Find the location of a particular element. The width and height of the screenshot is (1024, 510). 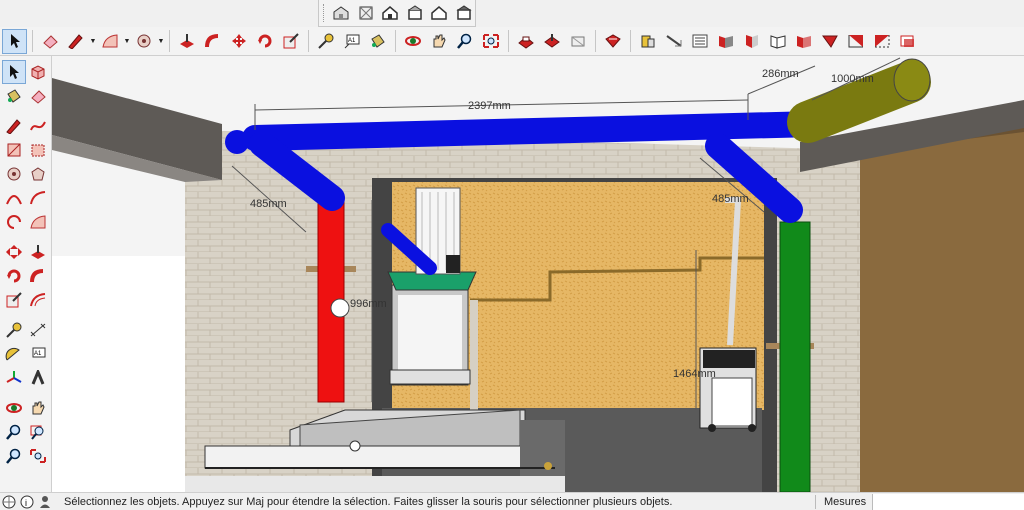

freehand-tool-icon is located at coordinates (38, 126).